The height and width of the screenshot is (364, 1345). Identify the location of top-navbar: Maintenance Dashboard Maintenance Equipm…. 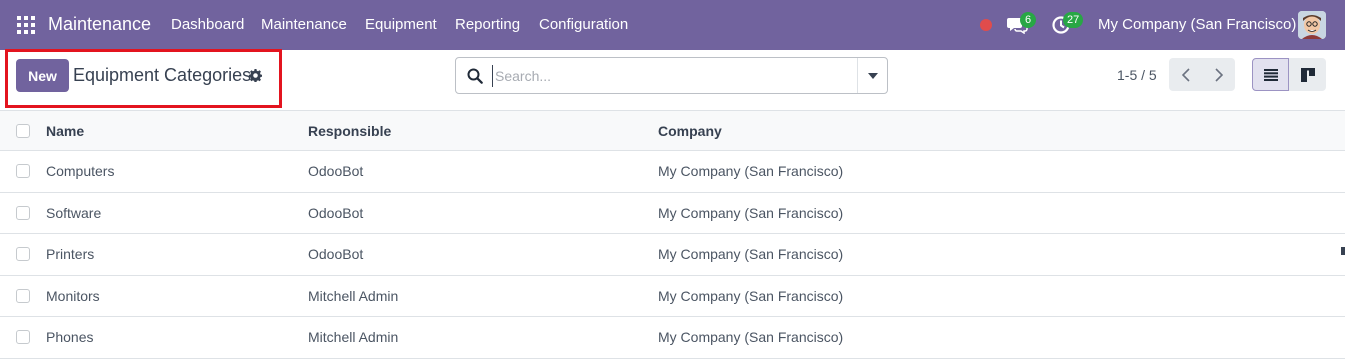
(672, 25).